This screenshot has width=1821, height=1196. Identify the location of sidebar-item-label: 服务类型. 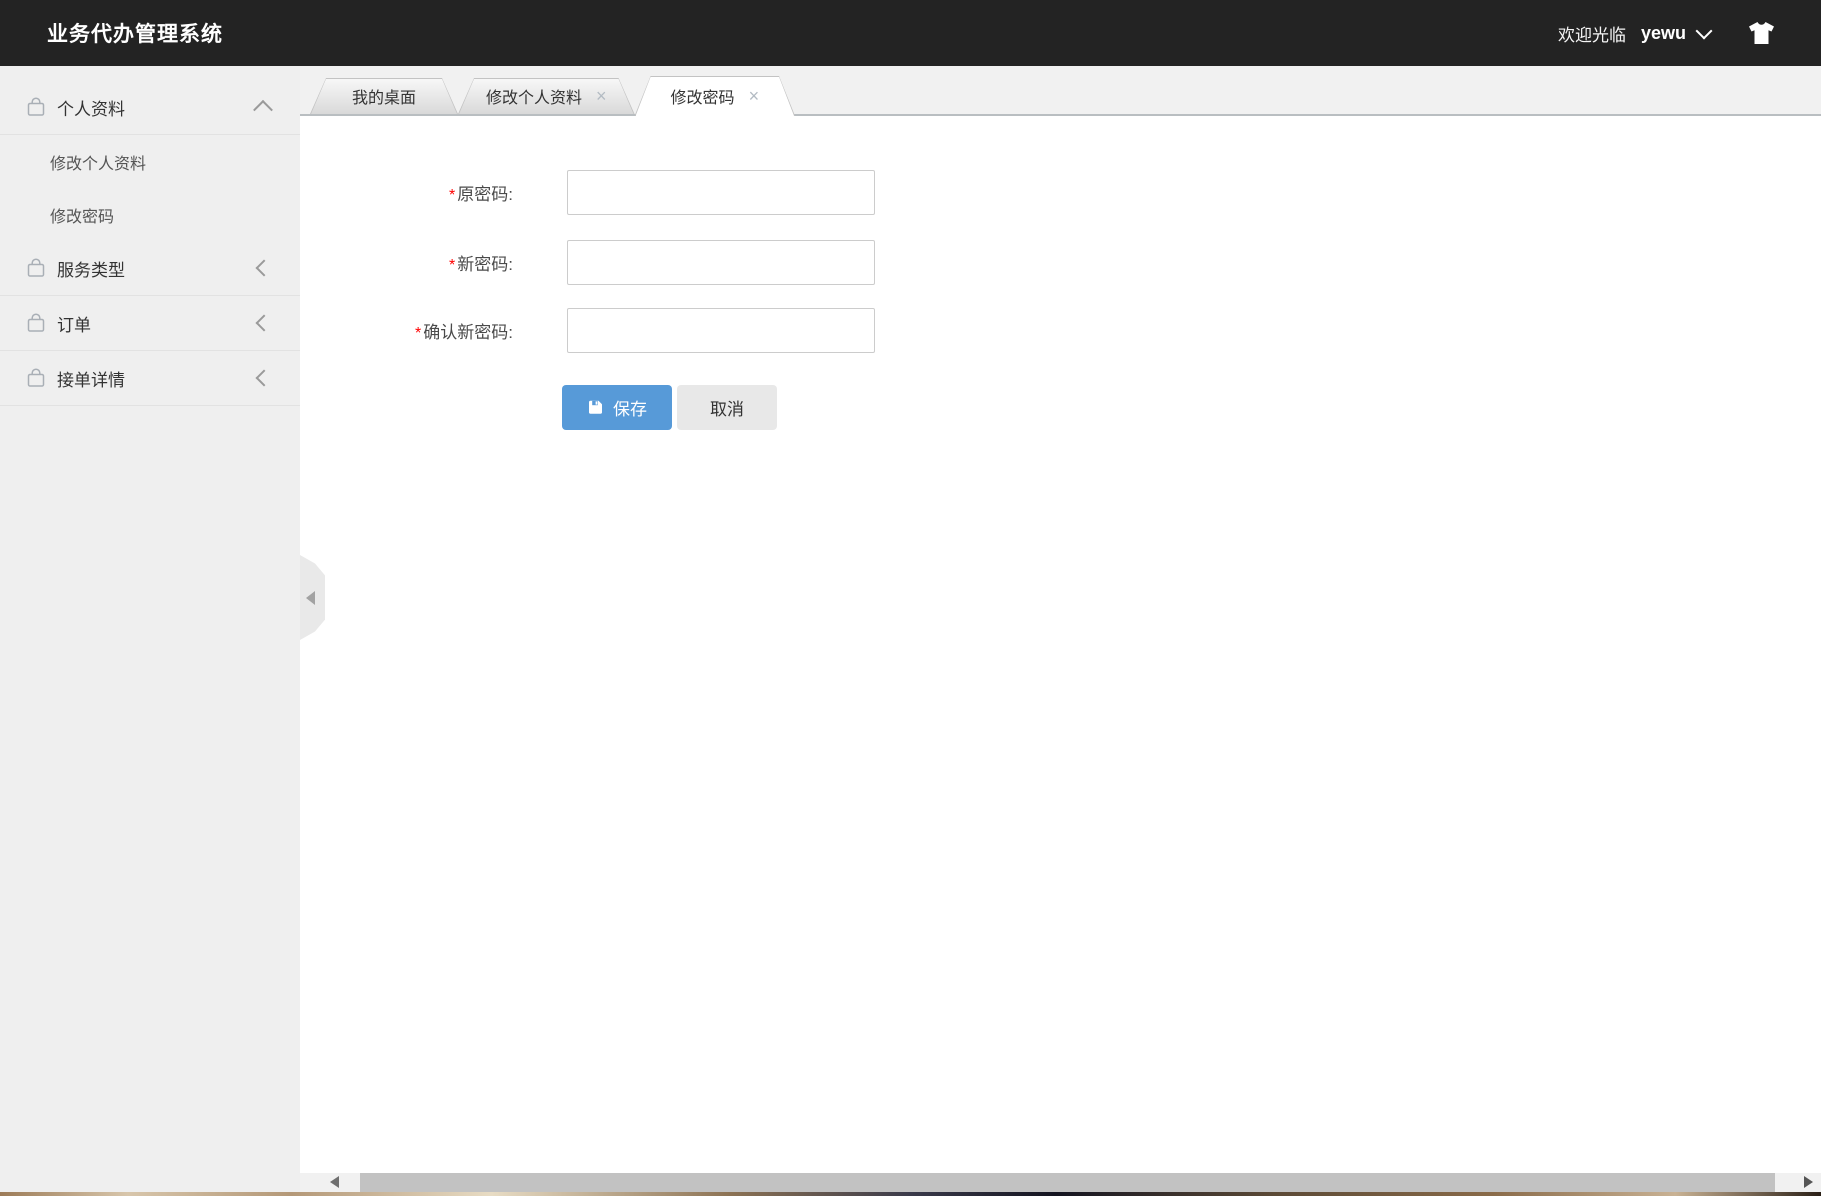
(91, 270).